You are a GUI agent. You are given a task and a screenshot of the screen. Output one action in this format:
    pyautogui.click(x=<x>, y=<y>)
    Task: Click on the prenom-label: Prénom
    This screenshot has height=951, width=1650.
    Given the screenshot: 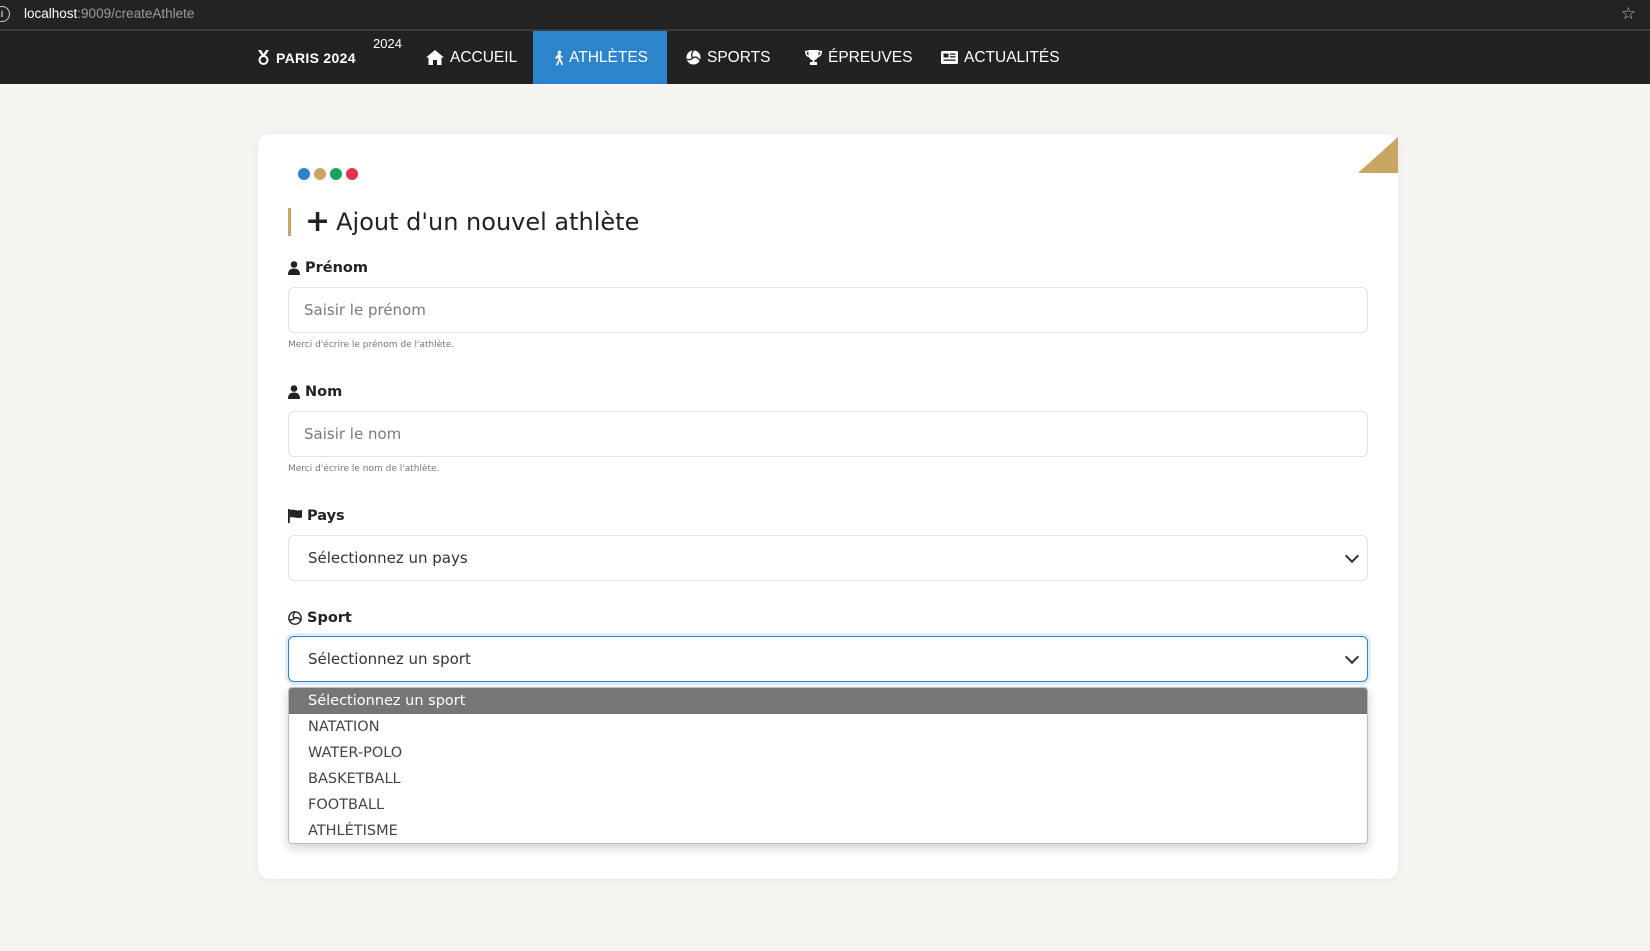 What is the action you would take?
    pyautogui.click(x=328, y=268)
    